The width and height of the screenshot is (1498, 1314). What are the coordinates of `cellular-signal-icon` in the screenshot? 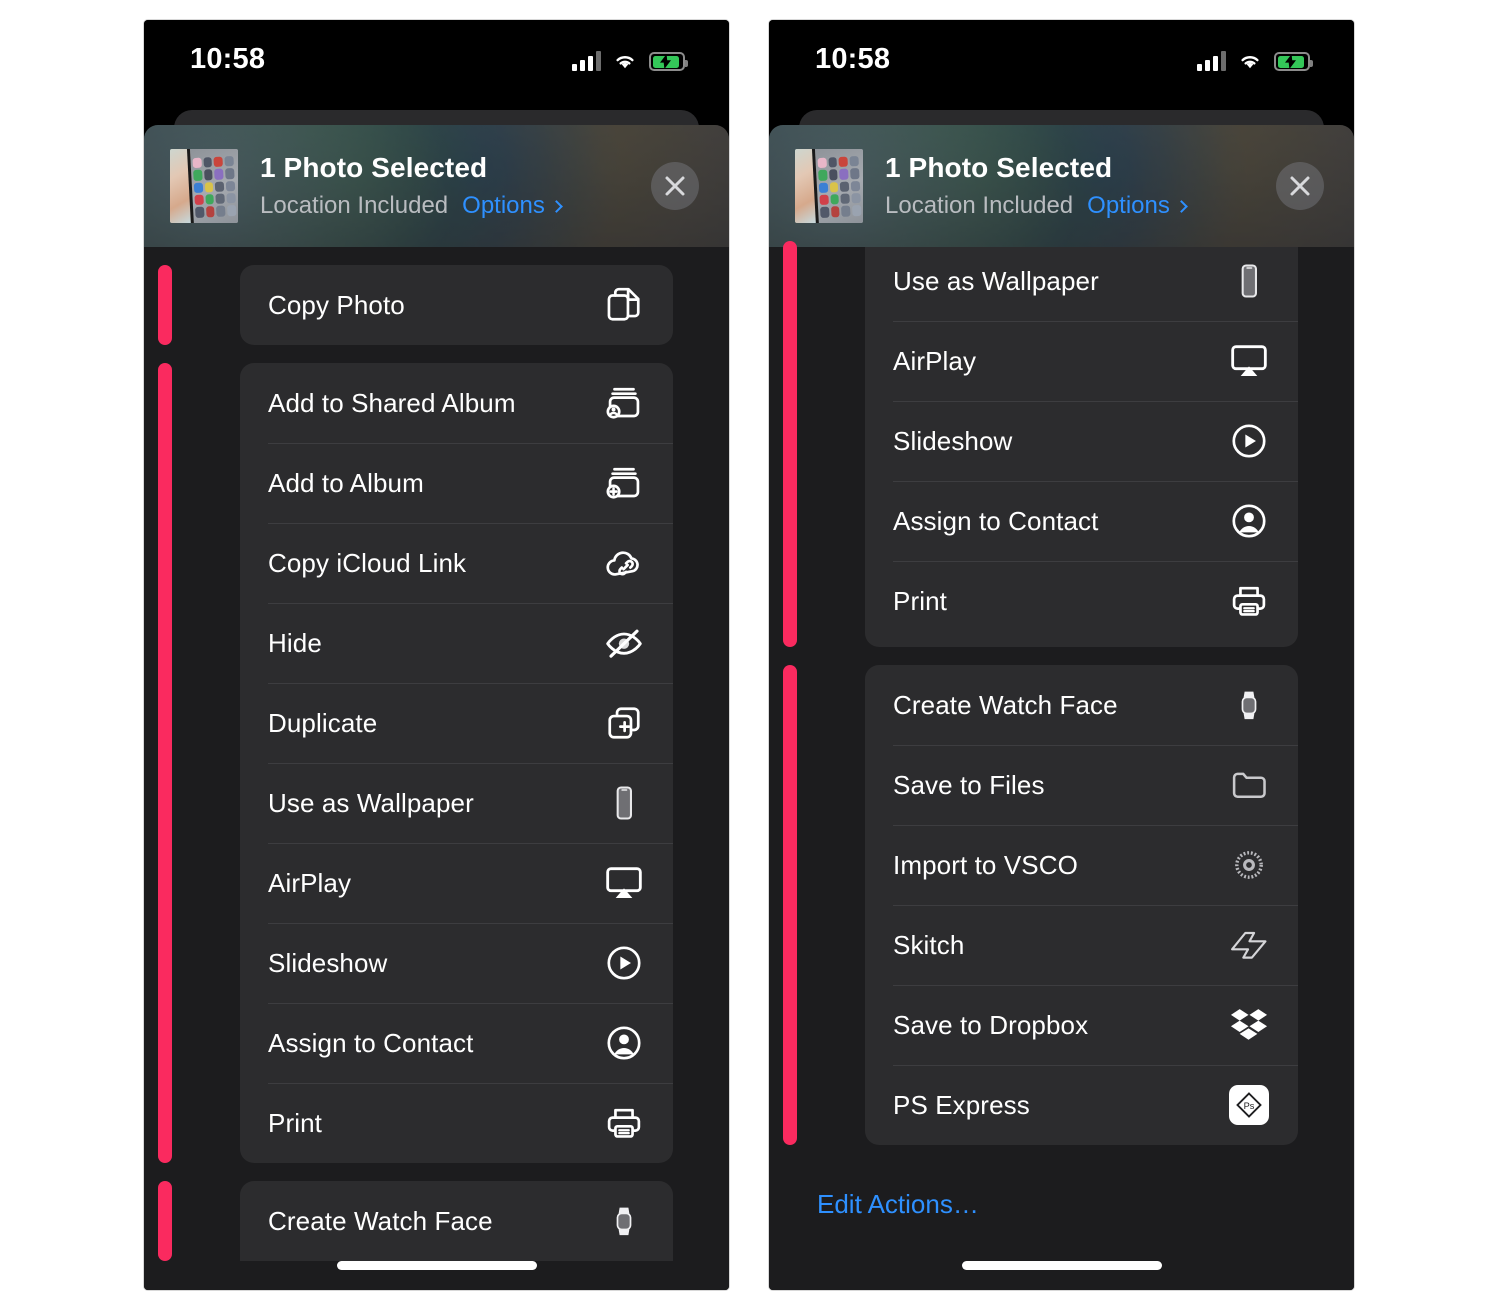 It's located at (1211, 61).